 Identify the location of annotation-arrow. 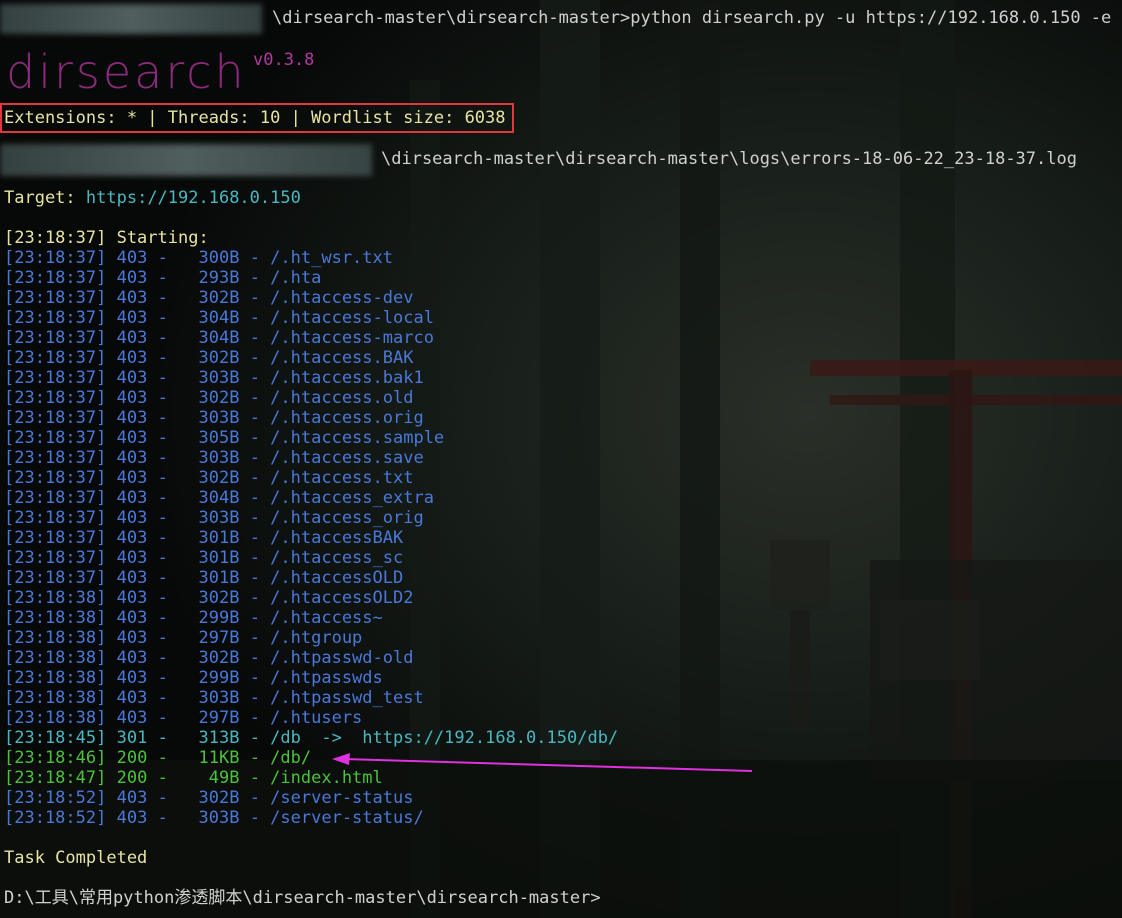
(542, 762).